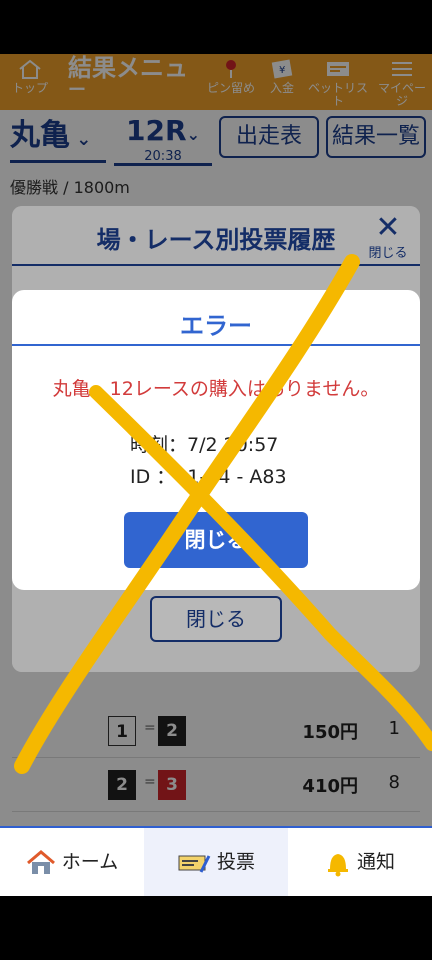 The width and height of the screenshot is (432, 960). I want to click on error-message: 丸亀、12レースの購入はありません。, so click(216, 389).